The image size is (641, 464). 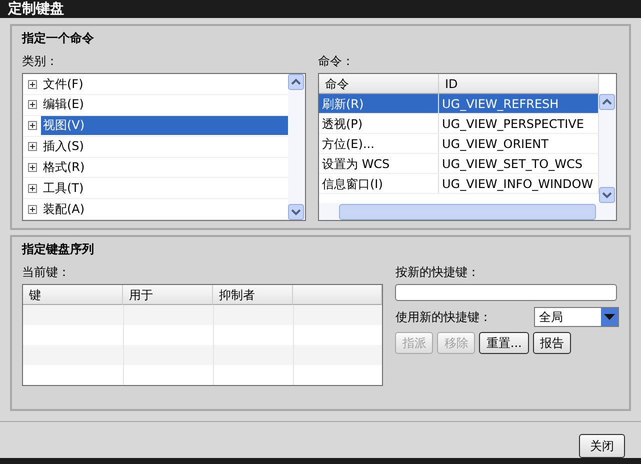 What do you see at coordinates (379, 184) in the screenshot?
I see `table-cell: 信息窗口(I)` at bounding box center [379, 184].